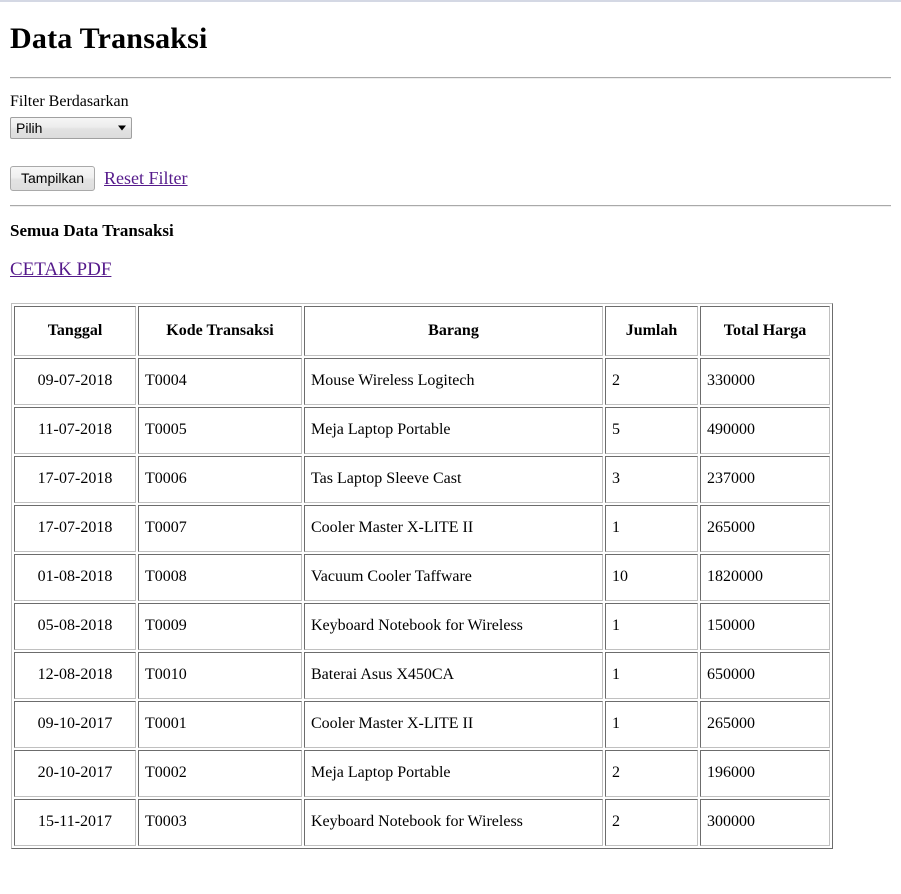 The image size is (901, 894). Describe the element at coordinates (146, 178) in the screenshot. I see `reset-filter-link: Reset Filter` at that location.